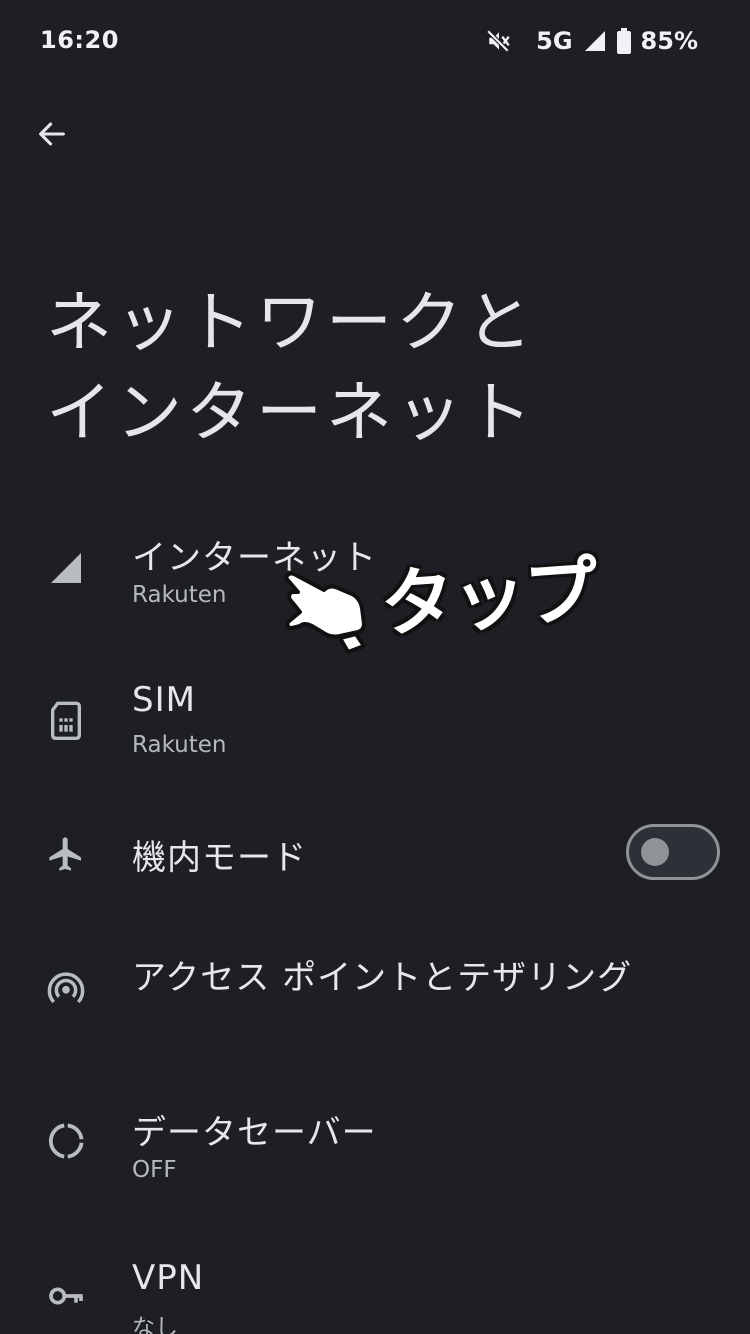  What do you see at coordinates (66, 1296) in the screenshot?
I see `key-icon` at bounding box center [66, 1296].